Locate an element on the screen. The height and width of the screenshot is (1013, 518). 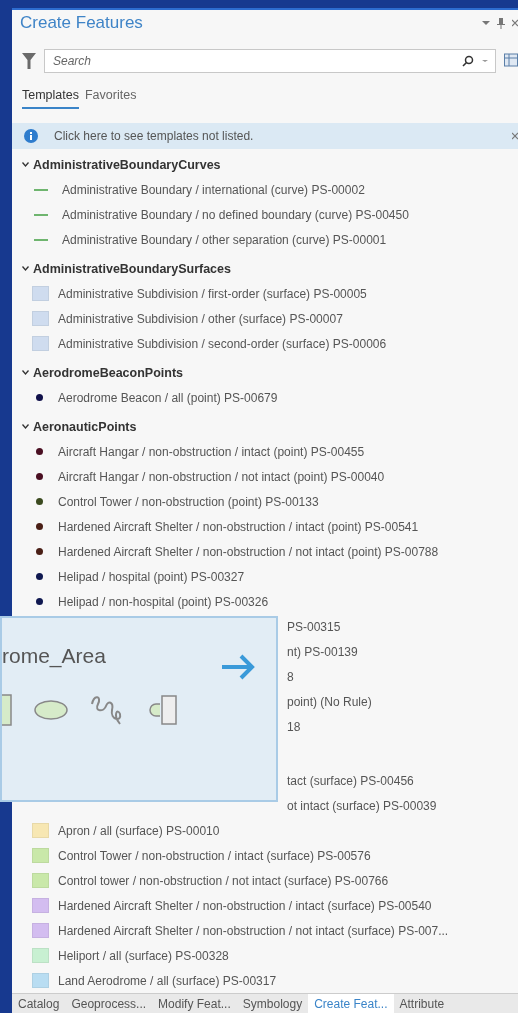
template-label: Administrative Boundary / no defined boundary (curve) PS-00450 is located at coordinates (235, 214).